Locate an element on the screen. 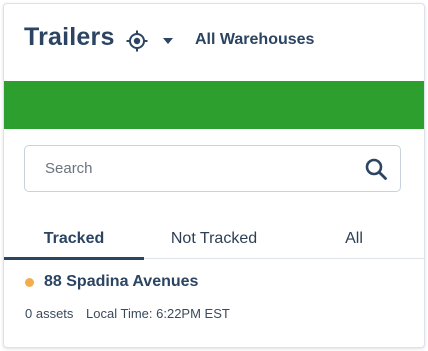 The width and height of the screenshot is (428, 351). tab-not-tracked: Not Tracked is located at coordinates (214, 238).